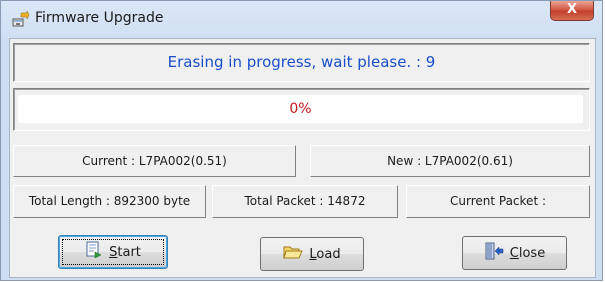 The width and height of the screenshot is (605, 282). I want to click on current-packet-label: Current Packet :, so click(498, 201).